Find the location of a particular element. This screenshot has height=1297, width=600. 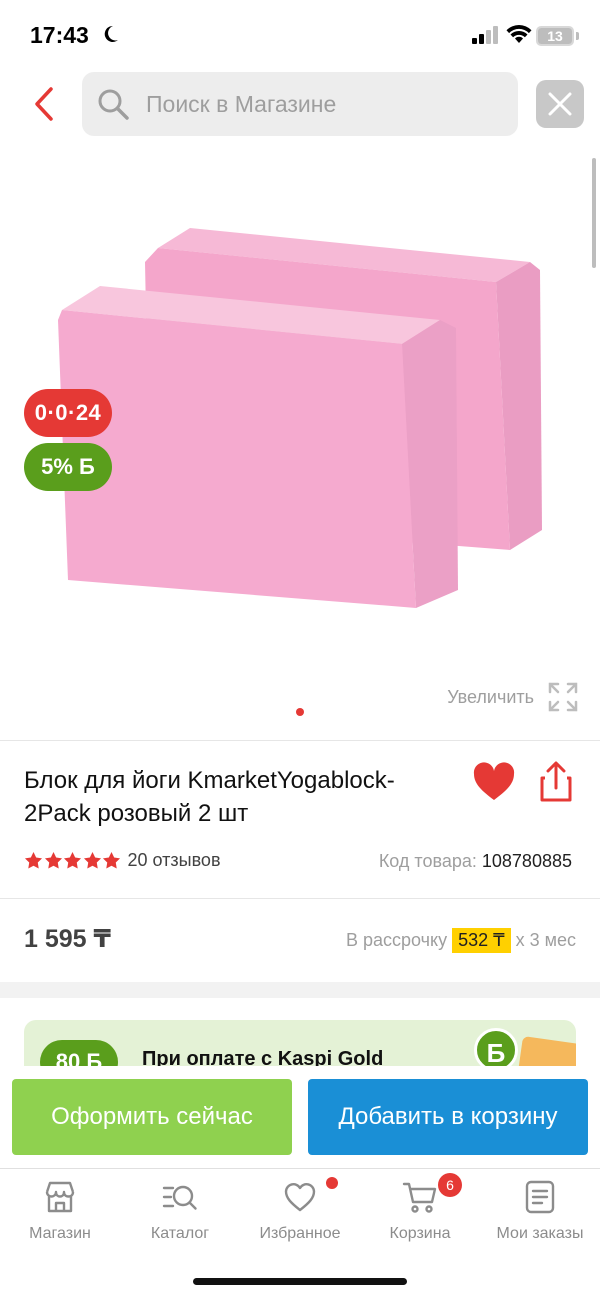

card-illustration is located at coordinates (546, 1051).